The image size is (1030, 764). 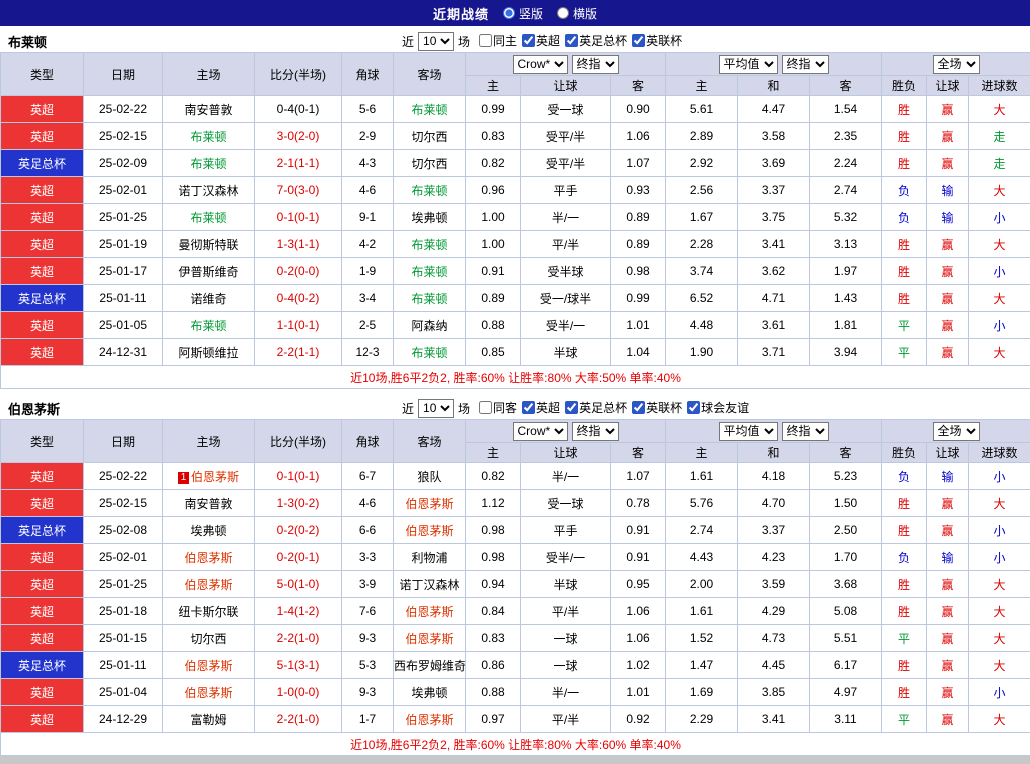 What do you see at coordinates (638, 719) in the screenshot?
I see `ah-away-odds: 0.92` at bounding box center [638, 719].